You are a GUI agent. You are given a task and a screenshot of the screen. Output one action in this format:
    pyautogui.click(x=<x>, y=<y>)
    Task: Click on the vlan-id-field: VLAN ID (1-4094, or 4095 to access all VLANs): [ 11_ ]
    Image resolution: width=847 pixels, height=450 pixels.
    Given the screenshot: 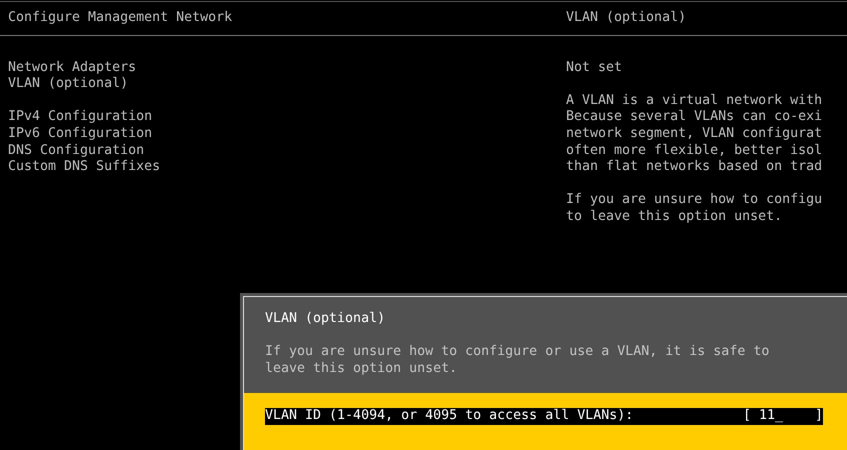 What is the action you would take?
    pyautogui.click(x=544, y=416)
    